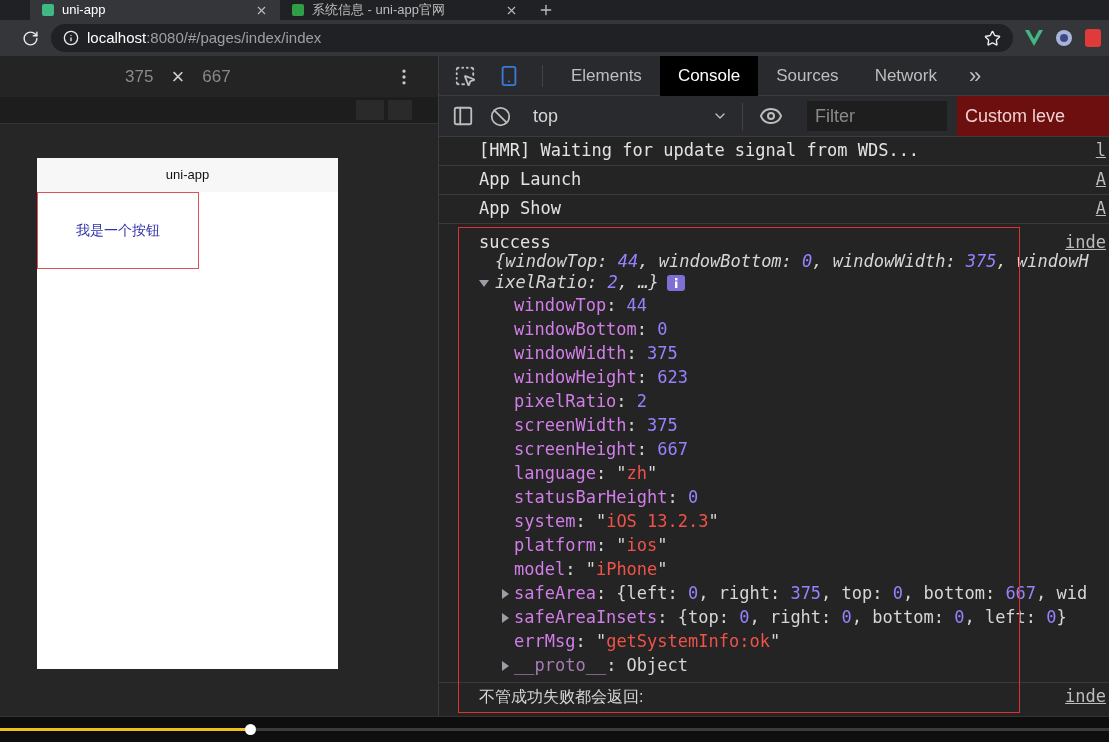 Image resolution: width=1109 pixels, height=742 pixels. Describe the element at coordinates (975, 75) in the screenshot. I see `more-tabs-chevron: »` at that location.